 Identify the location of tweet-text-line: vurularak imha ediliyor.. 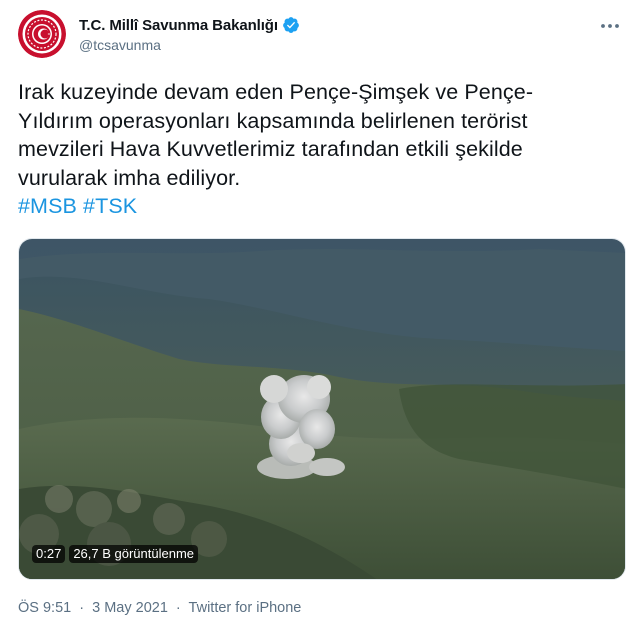
(129, 177).